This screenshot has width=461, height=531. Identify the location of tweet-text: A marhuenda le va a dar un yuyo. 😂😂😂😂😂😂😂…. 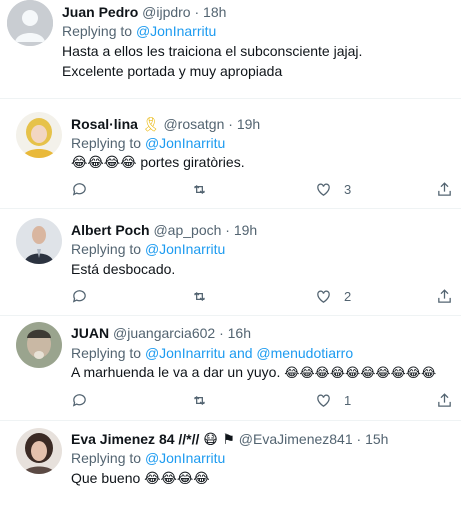
(253, 373).